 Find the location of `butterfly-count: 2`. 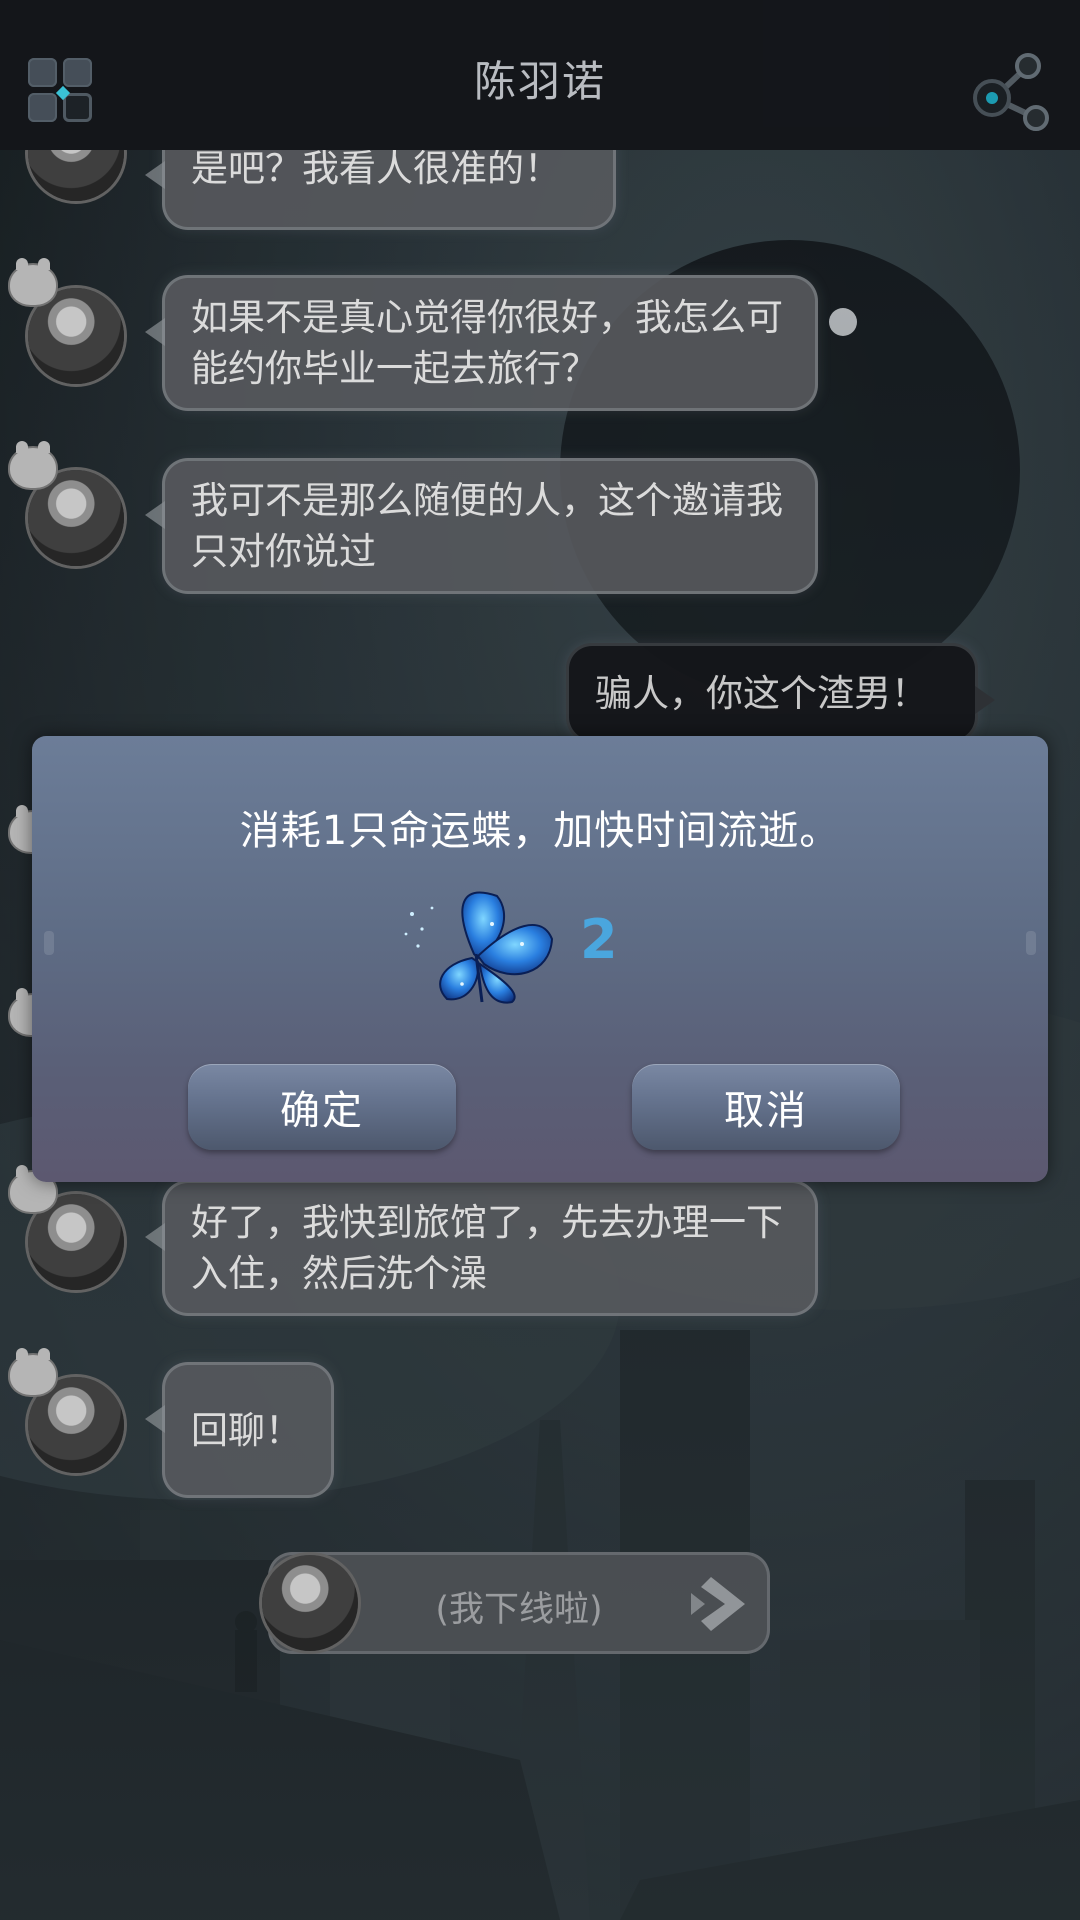

butterfly-count: 2 is located at coordinates (599, 939).